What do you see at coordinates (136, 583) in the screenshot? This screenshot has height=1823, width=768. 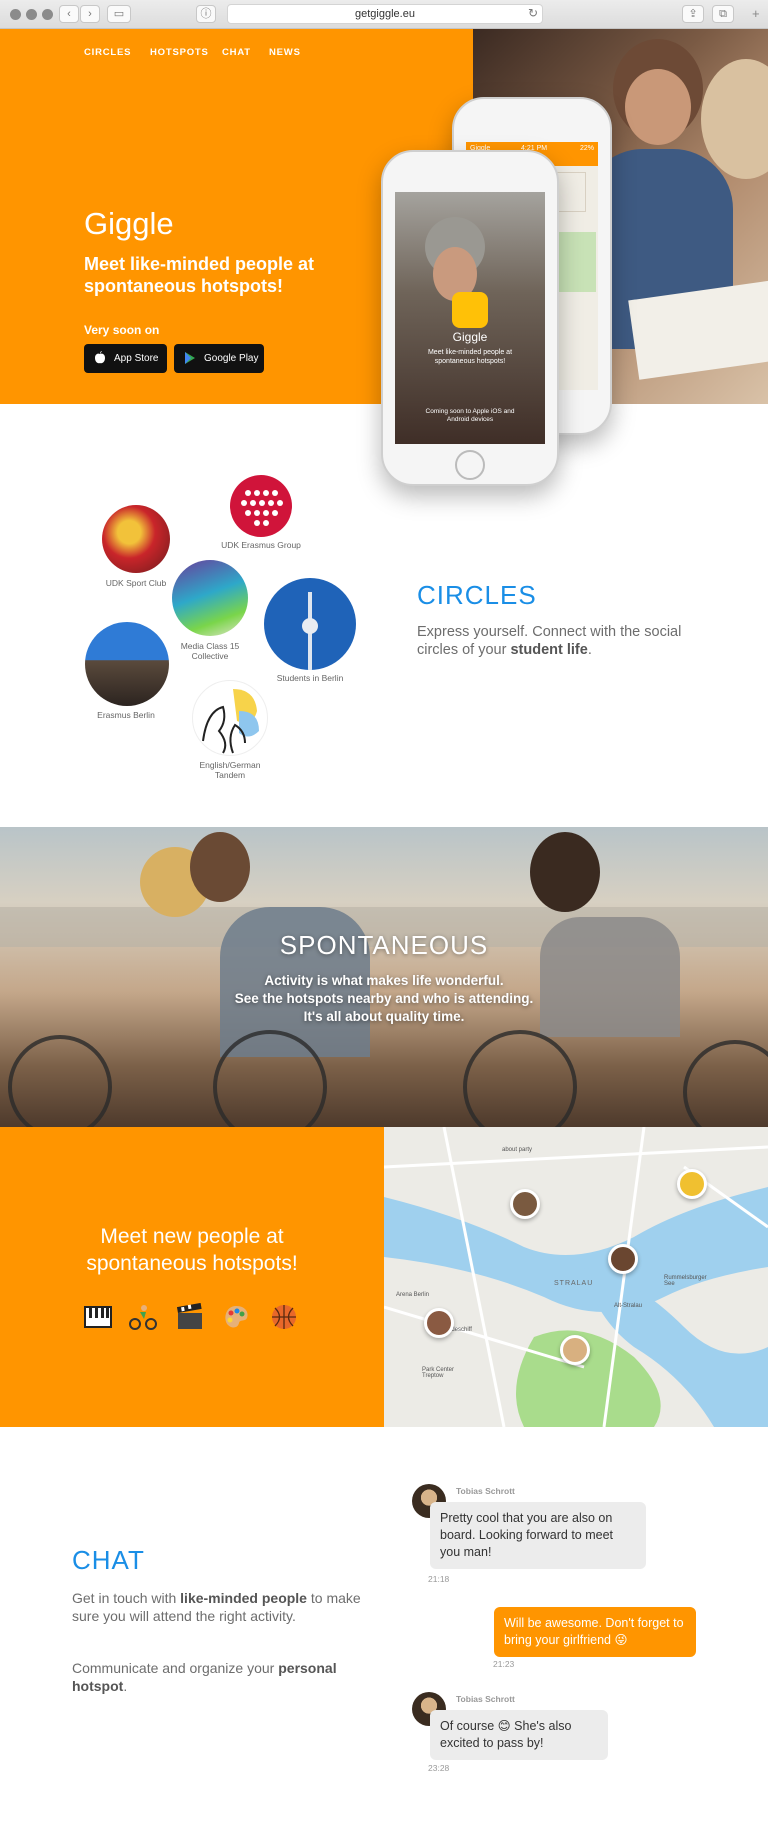 I see `circle-label: UDK Sport Club` at bounding box center [136, 583].